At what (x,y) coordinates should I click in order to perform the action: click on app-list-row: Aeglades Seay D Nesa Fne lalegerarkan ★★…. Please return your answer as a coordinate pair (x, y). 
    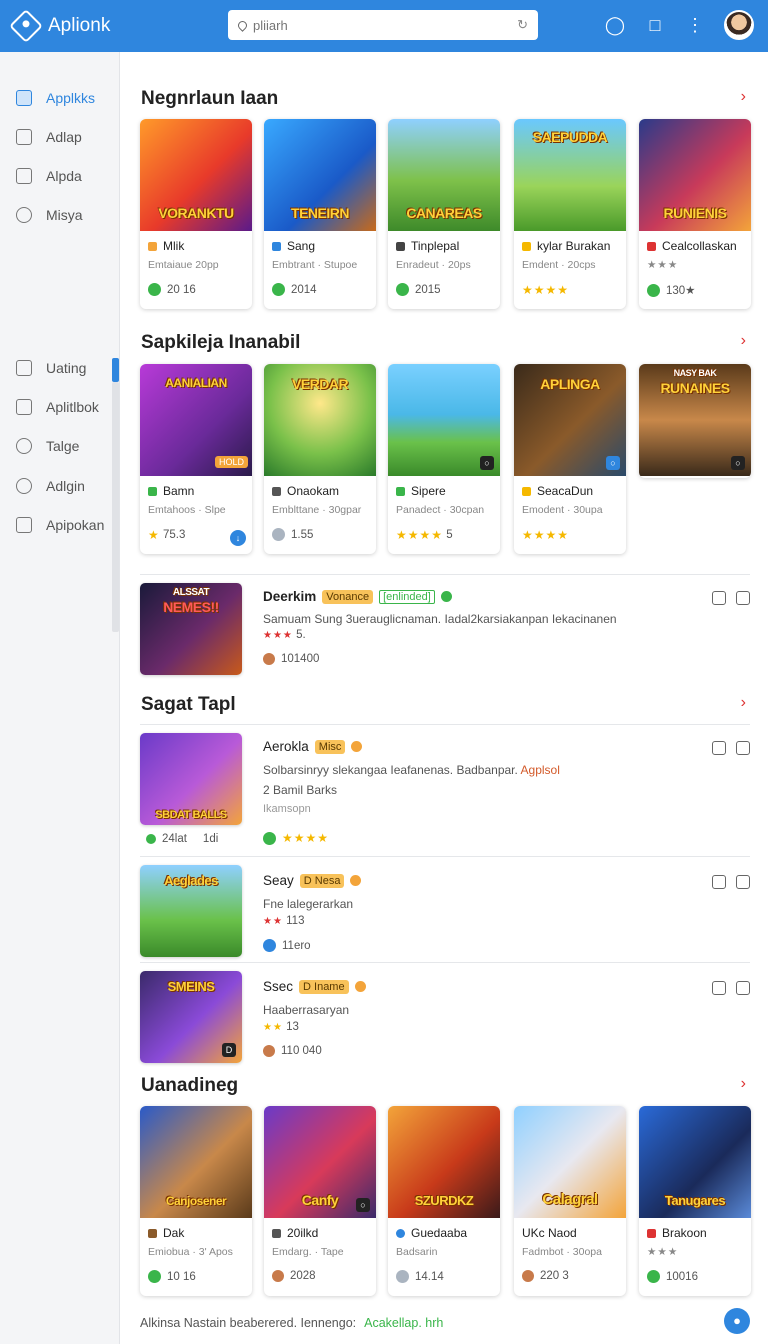
    Looking at the image, I should click on (445, 909).